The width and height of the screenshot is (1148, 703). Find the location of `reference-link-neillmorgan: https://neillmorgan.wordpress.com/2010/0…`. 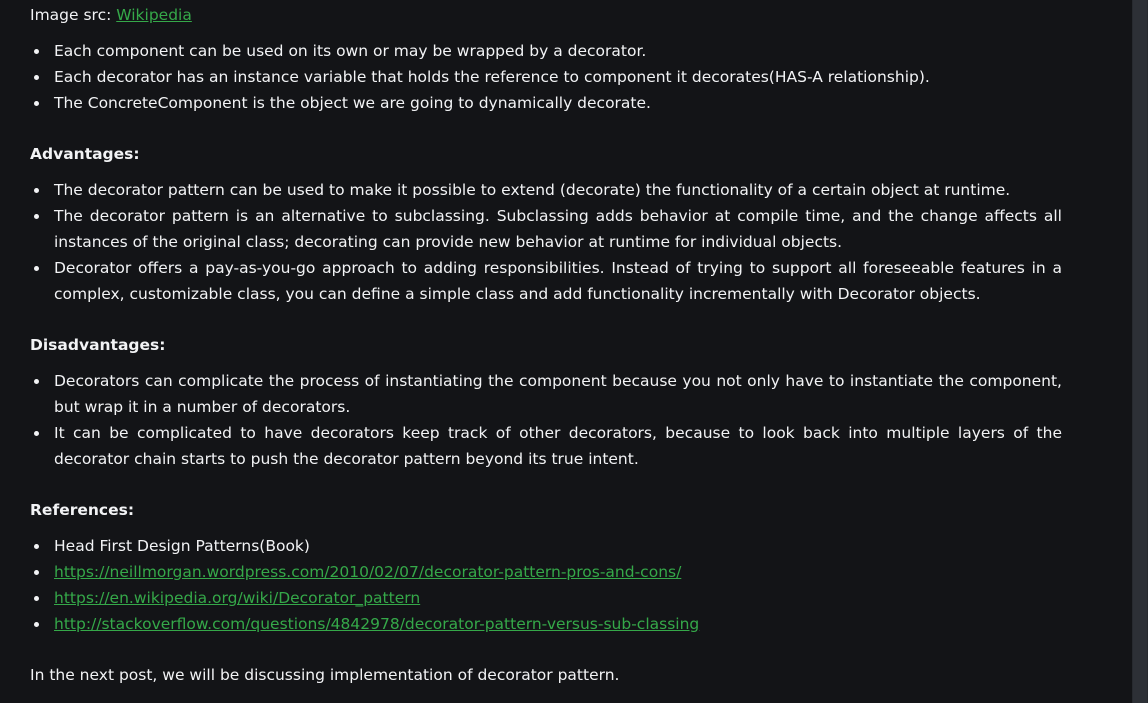

reference-link-neillmorgan: https://neillmorgan.wordpress.com/2010/0… is located at coordinates (367, 572).